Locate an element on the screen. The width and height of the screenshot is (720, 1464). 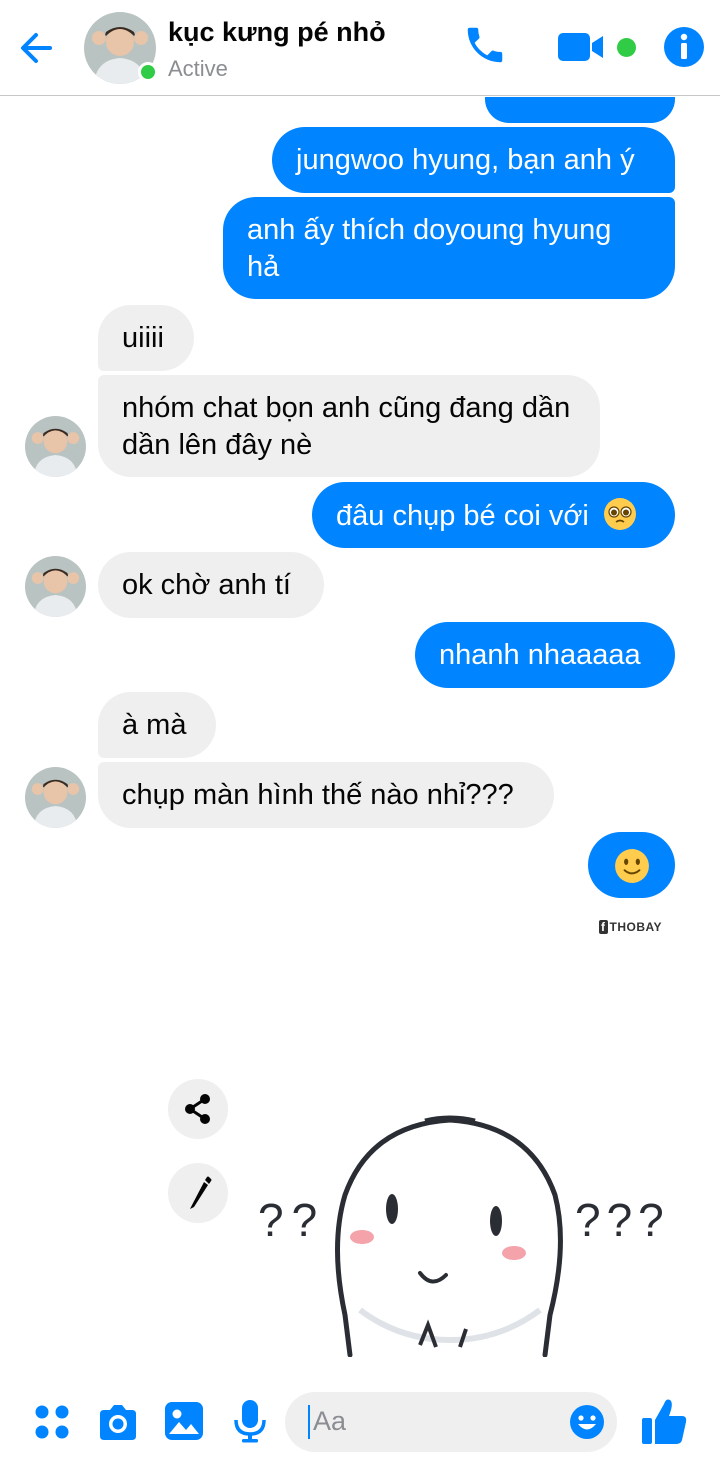
active-status-dot is located at coordinates (148, 72).